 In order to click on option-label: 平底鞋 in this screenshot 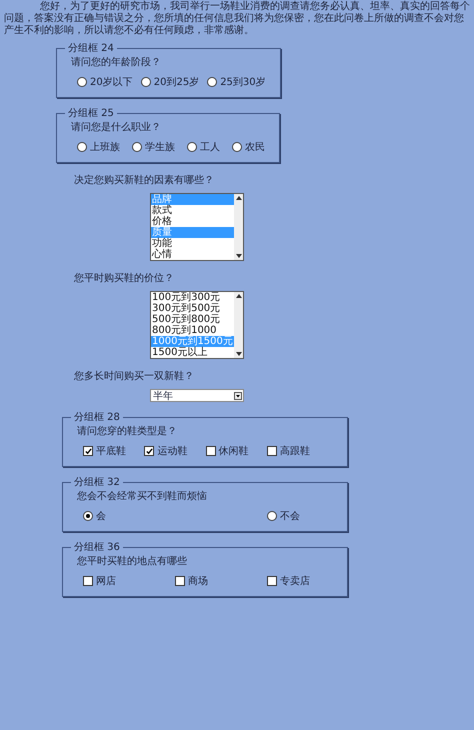, I will do `click(111, 451)`.